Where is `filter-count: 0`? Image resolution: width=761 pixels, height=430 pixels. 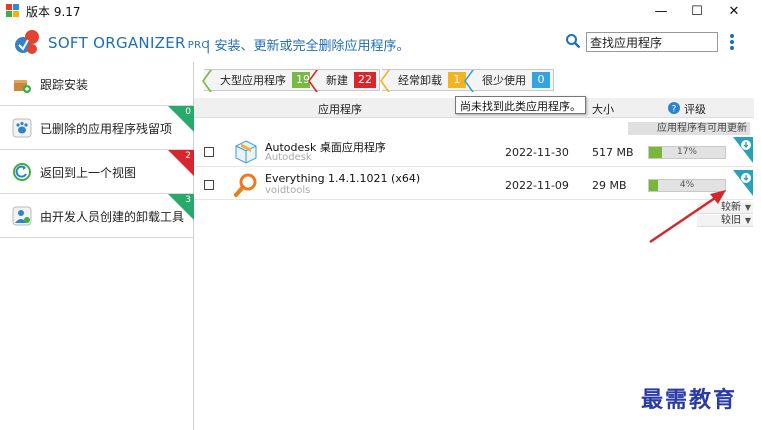 filter-count: 0 is located at coordinates (541, 80).